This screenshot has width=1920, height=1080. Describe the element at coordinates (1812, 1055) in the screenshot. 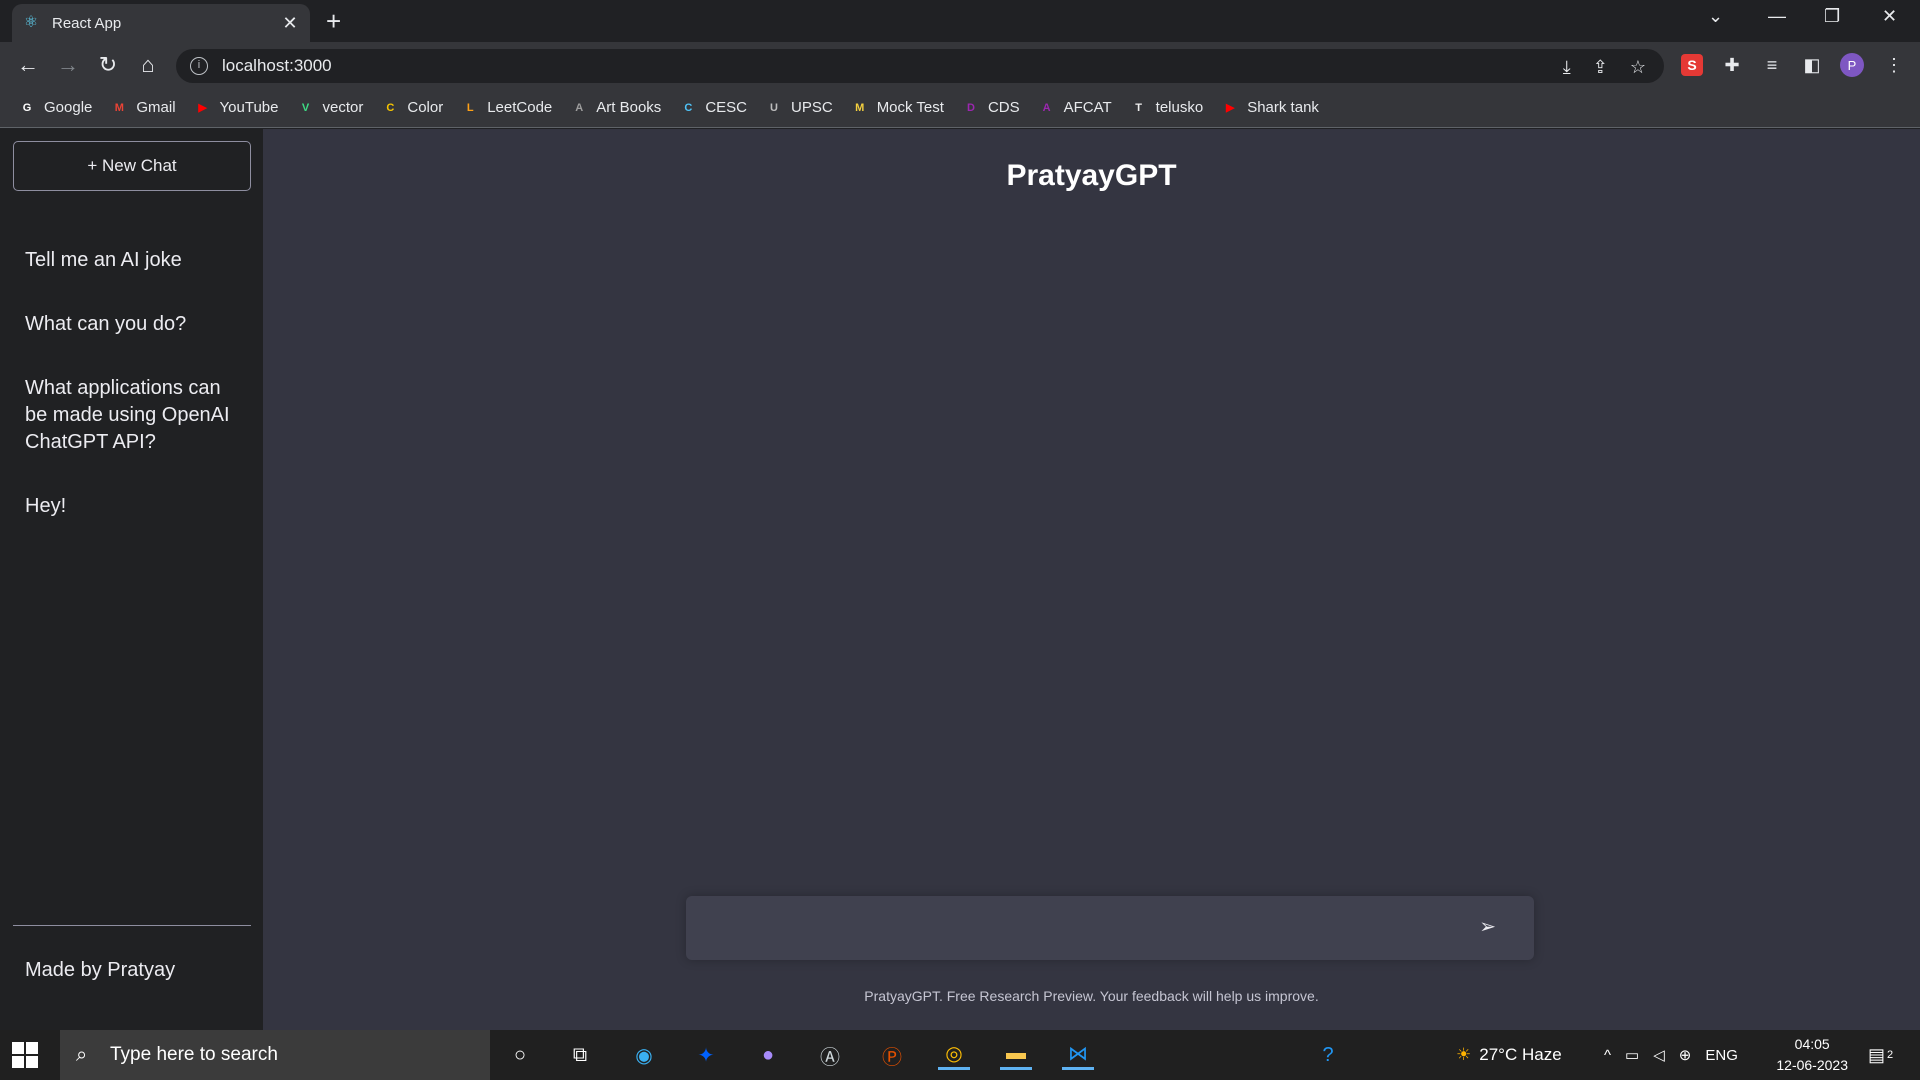

I see `clock: 04:05 12-06-2023` at that location.